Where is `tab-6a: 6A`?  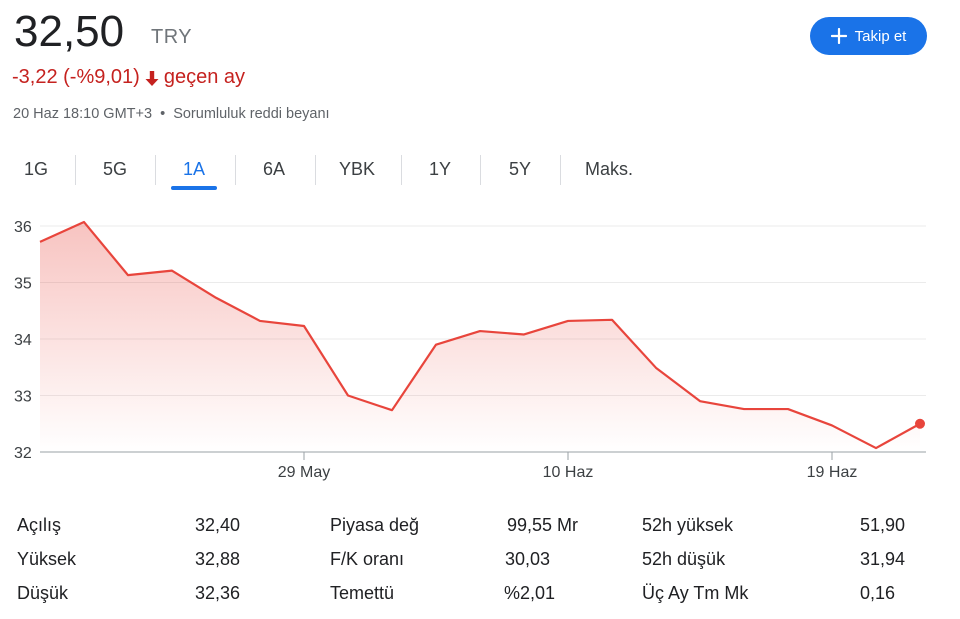
tab-6a: 6A is located at coordinates (274, 169).